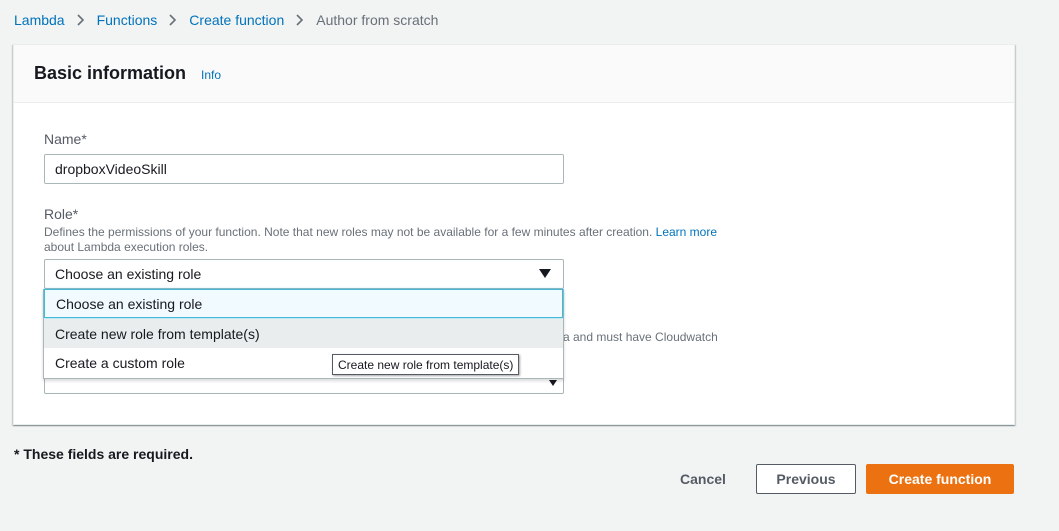  Describe the element at coordinates (303, 303) in the screenshot. I see `role-option-choose-existing: Choose an existing role` at that location.